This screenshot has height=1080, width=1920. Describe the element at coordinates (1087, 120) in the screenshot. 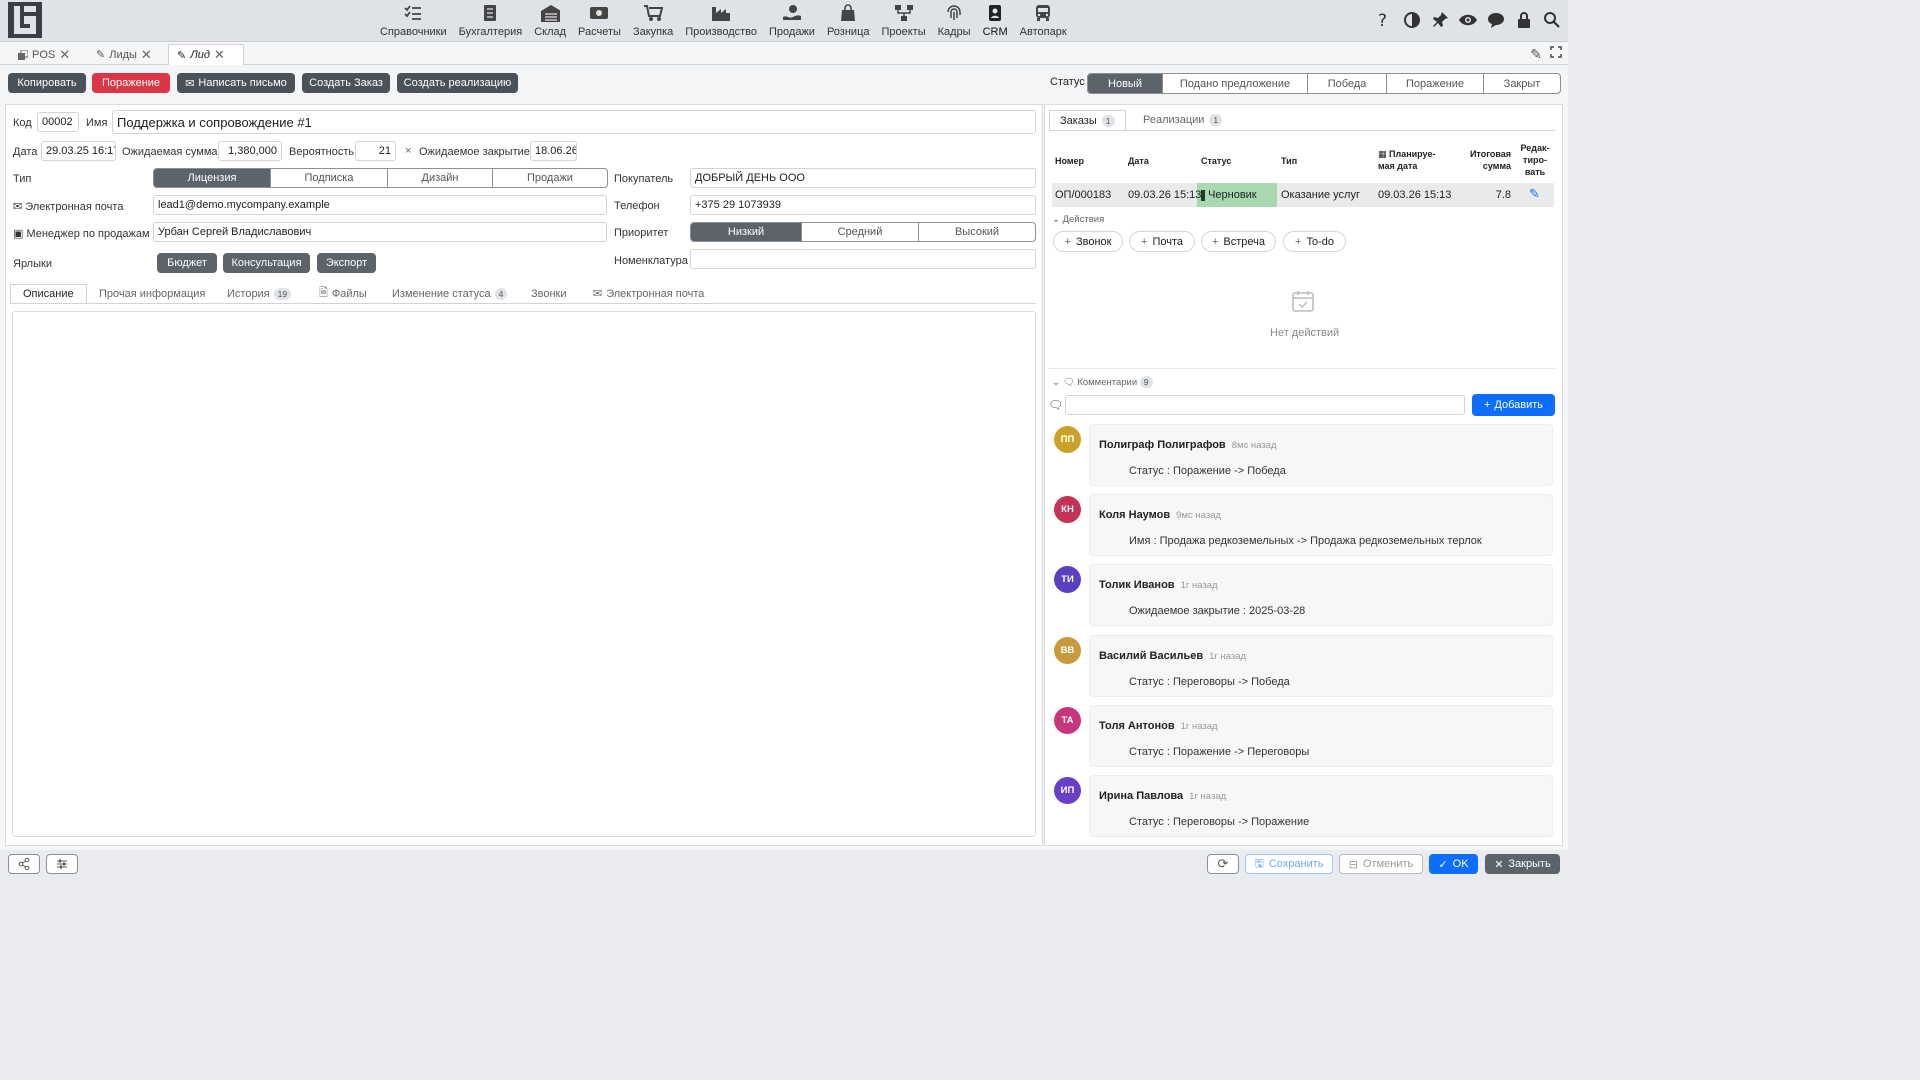

I see `tab-orders: Заказы 1` at that location.